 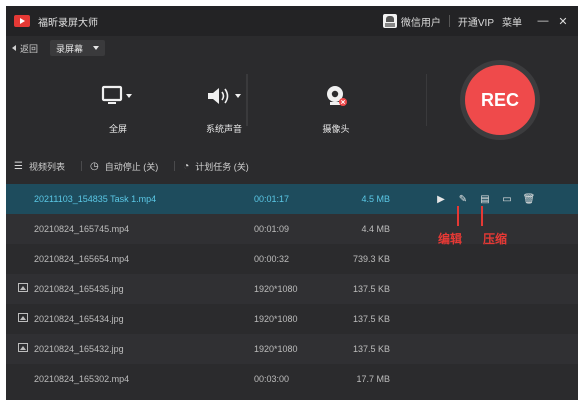 I want to click on edit-icon: ✎, so click(x=463, y=199).